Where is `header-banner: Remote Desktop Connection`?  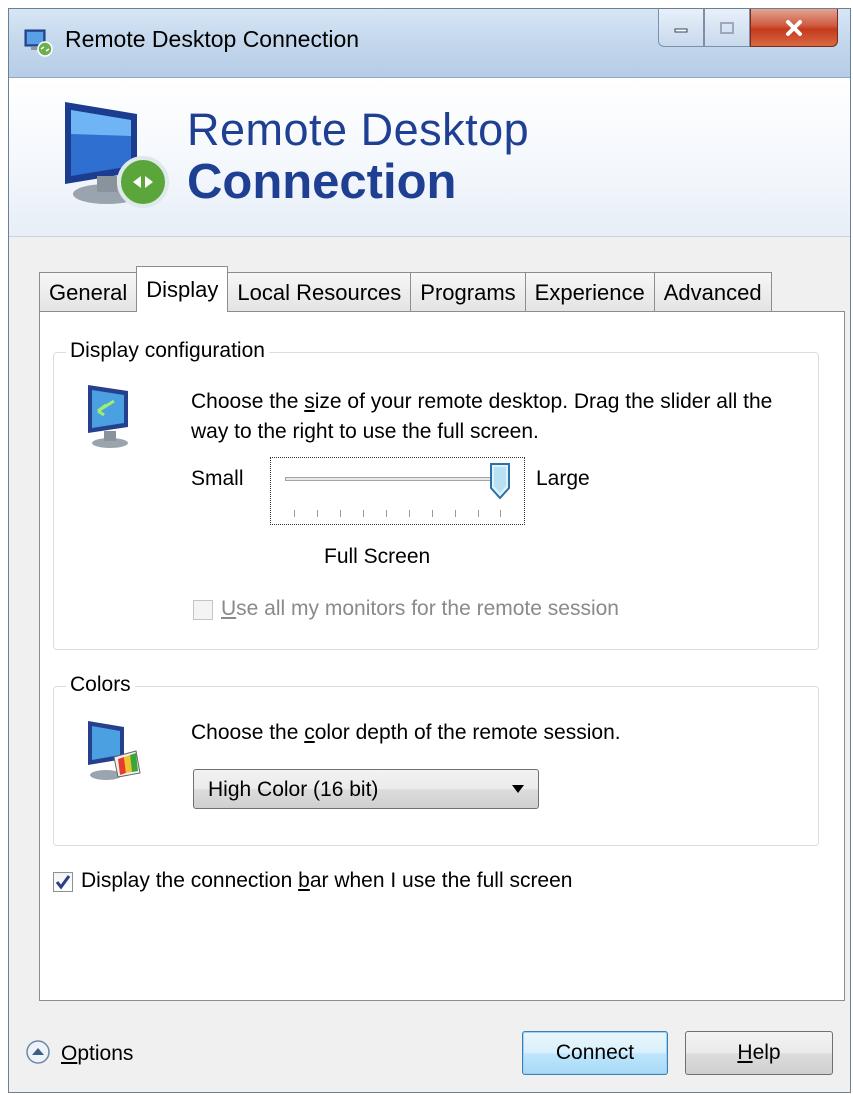 header-banner: Remote Desktop Connection is located at coordinates (429, 157).